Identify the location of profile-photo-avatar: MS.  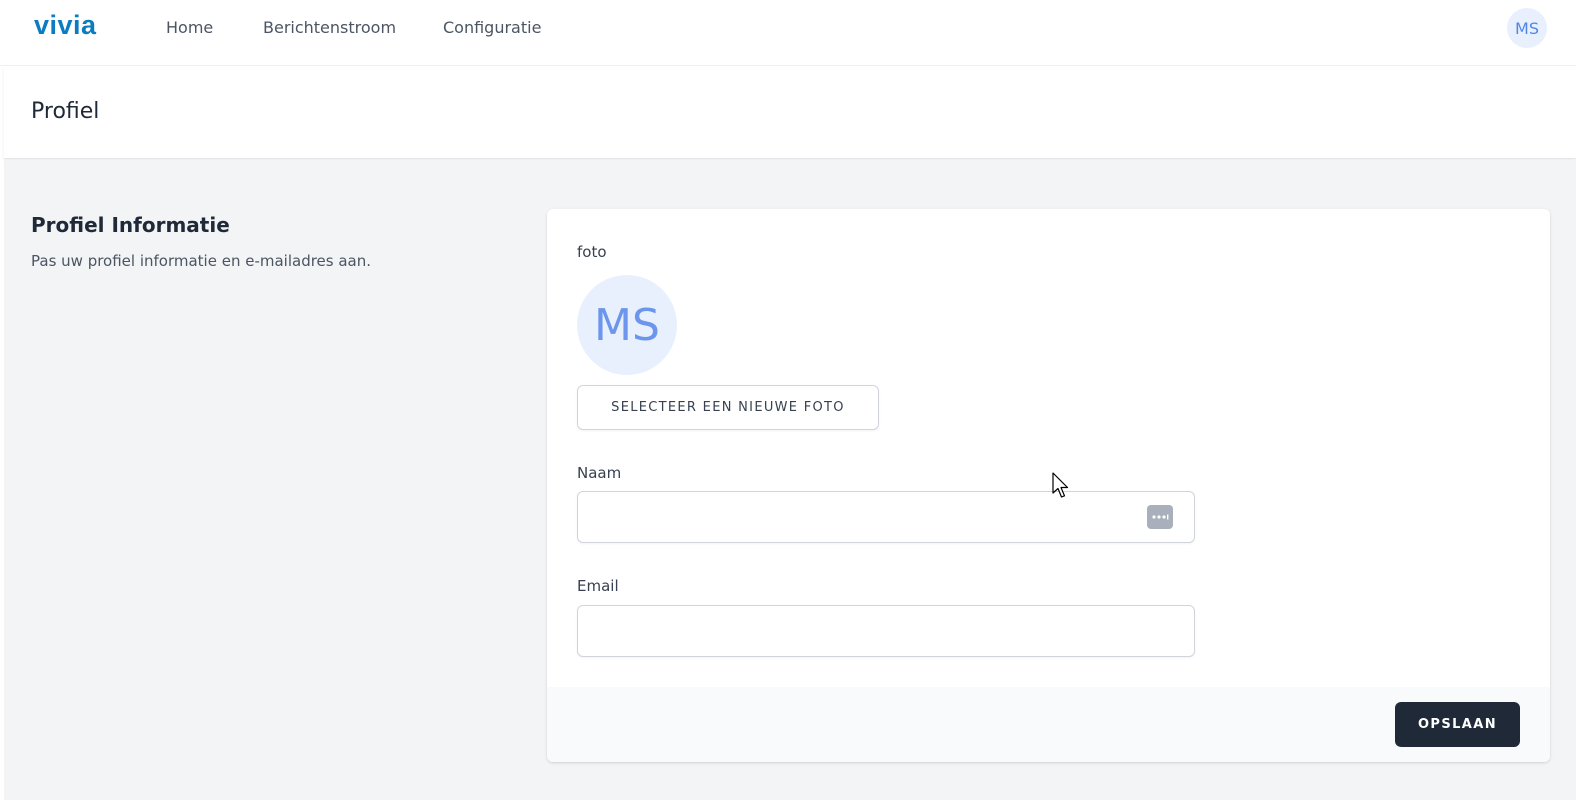
(627, 325).